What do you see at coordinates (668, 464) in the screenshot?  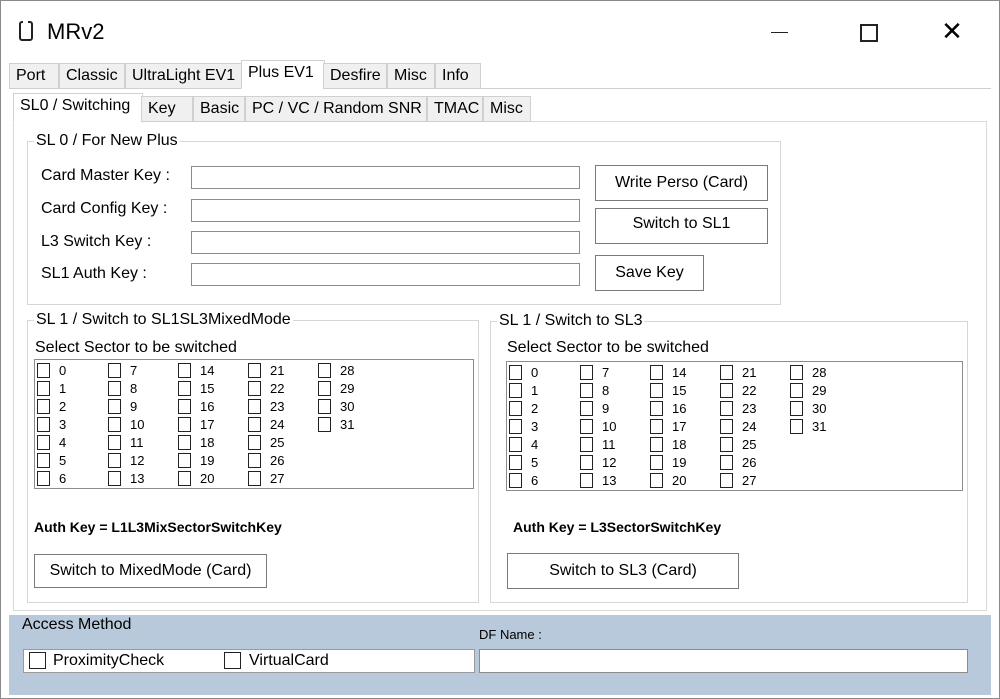 I see `sl3-sector-19-checkbox: 19` at bounding box center [668, 464].